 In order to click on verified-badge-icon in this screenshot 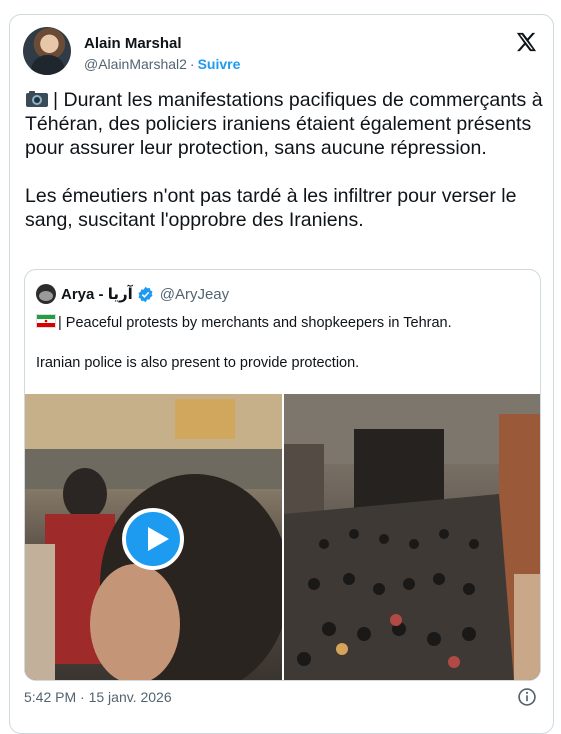, I will do `click(145, 294)`.